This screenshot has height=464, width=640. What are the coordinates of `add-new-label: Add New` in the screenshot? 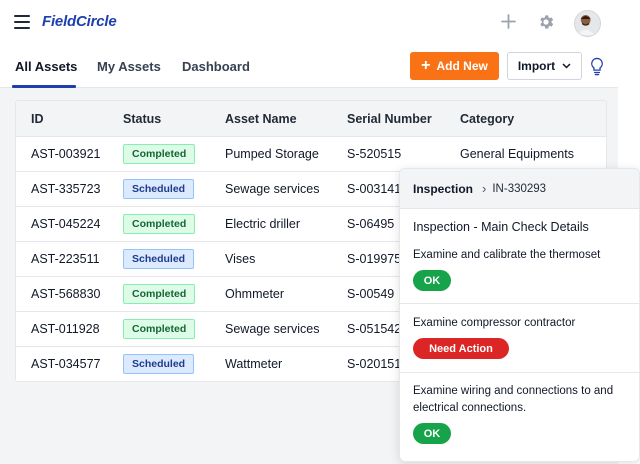 It's located at (462, 66).